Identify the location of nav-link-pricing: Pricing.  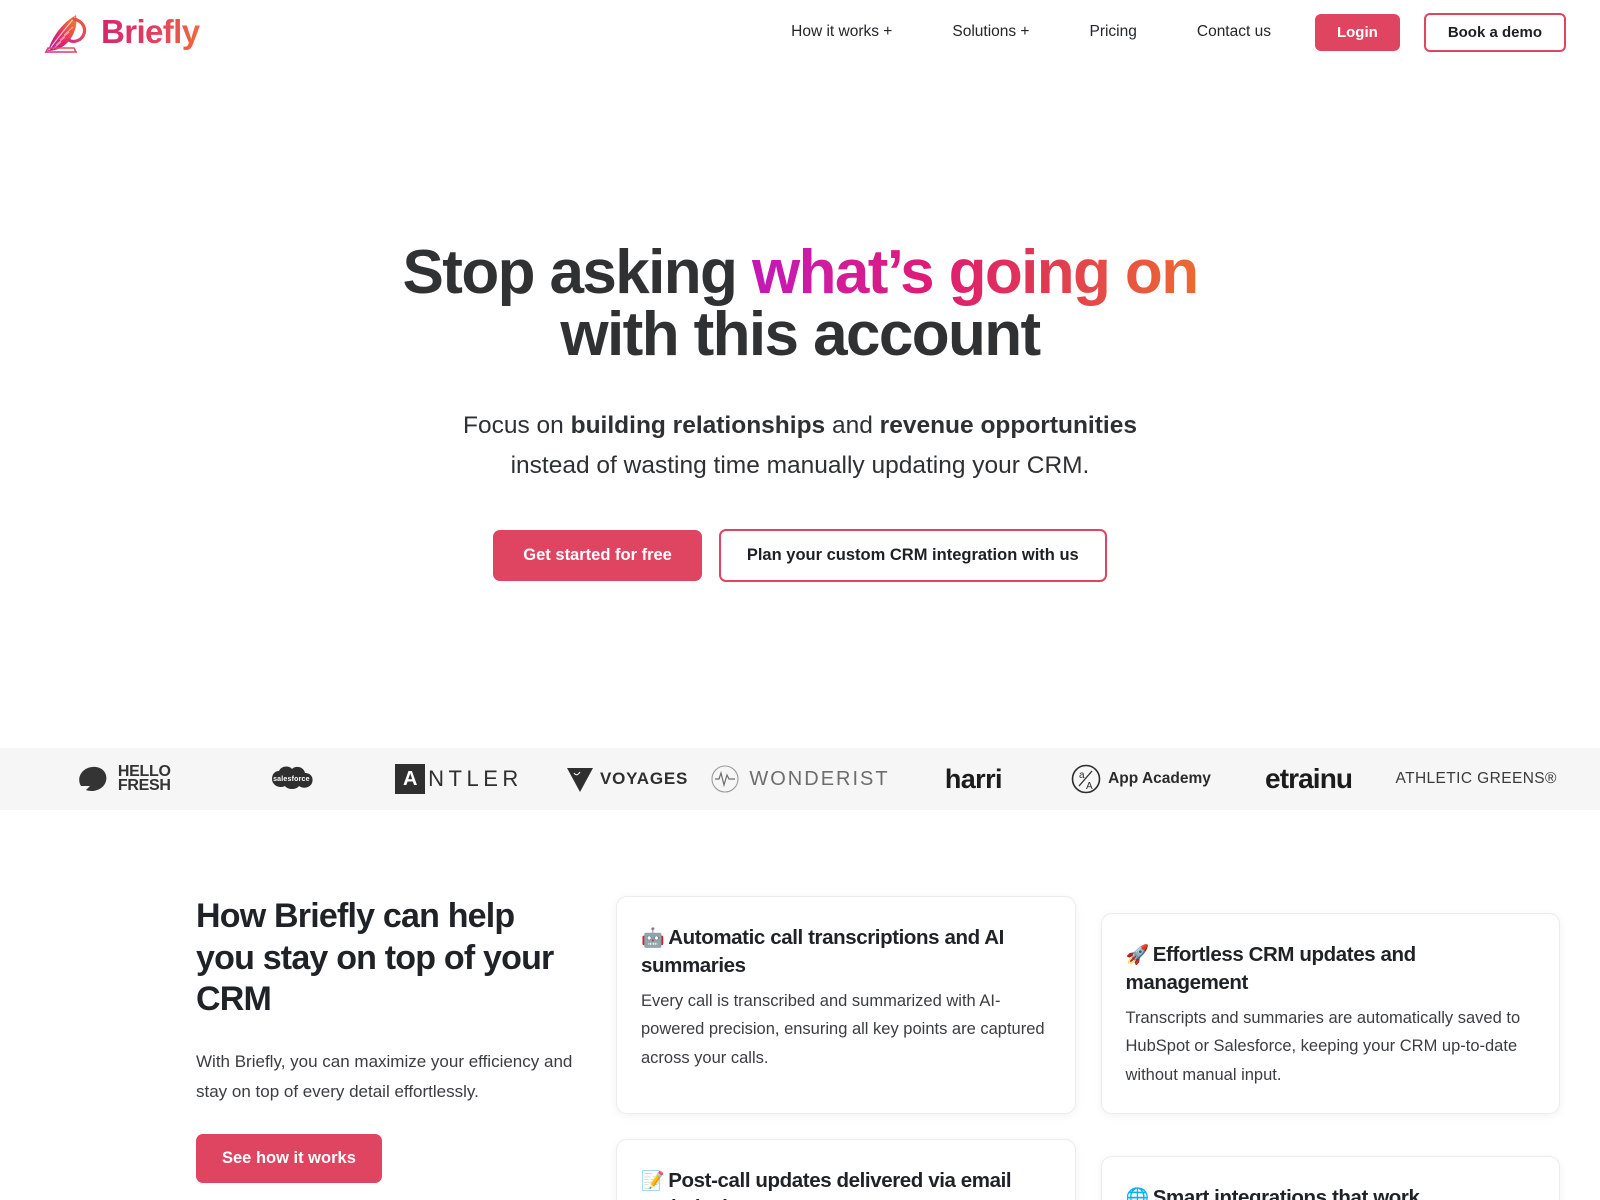
(1112, 32).